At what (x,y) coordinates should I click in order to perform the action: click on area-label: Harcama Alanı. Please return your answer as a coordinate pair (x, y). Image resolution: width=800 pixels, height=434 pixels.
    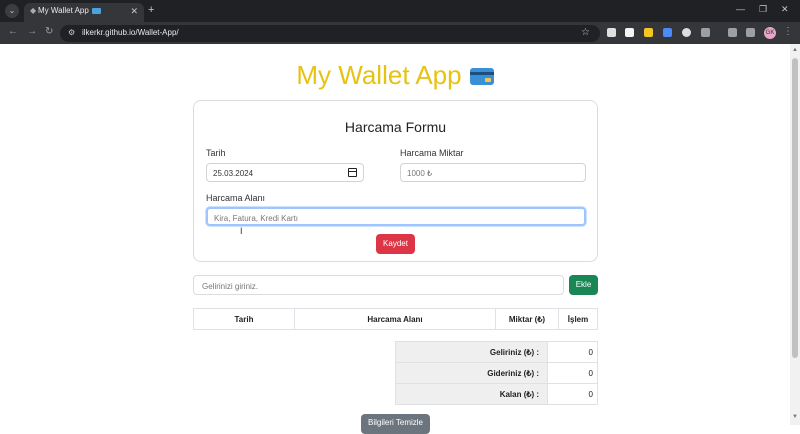
    Looking at the image, I should click on (236, 198).